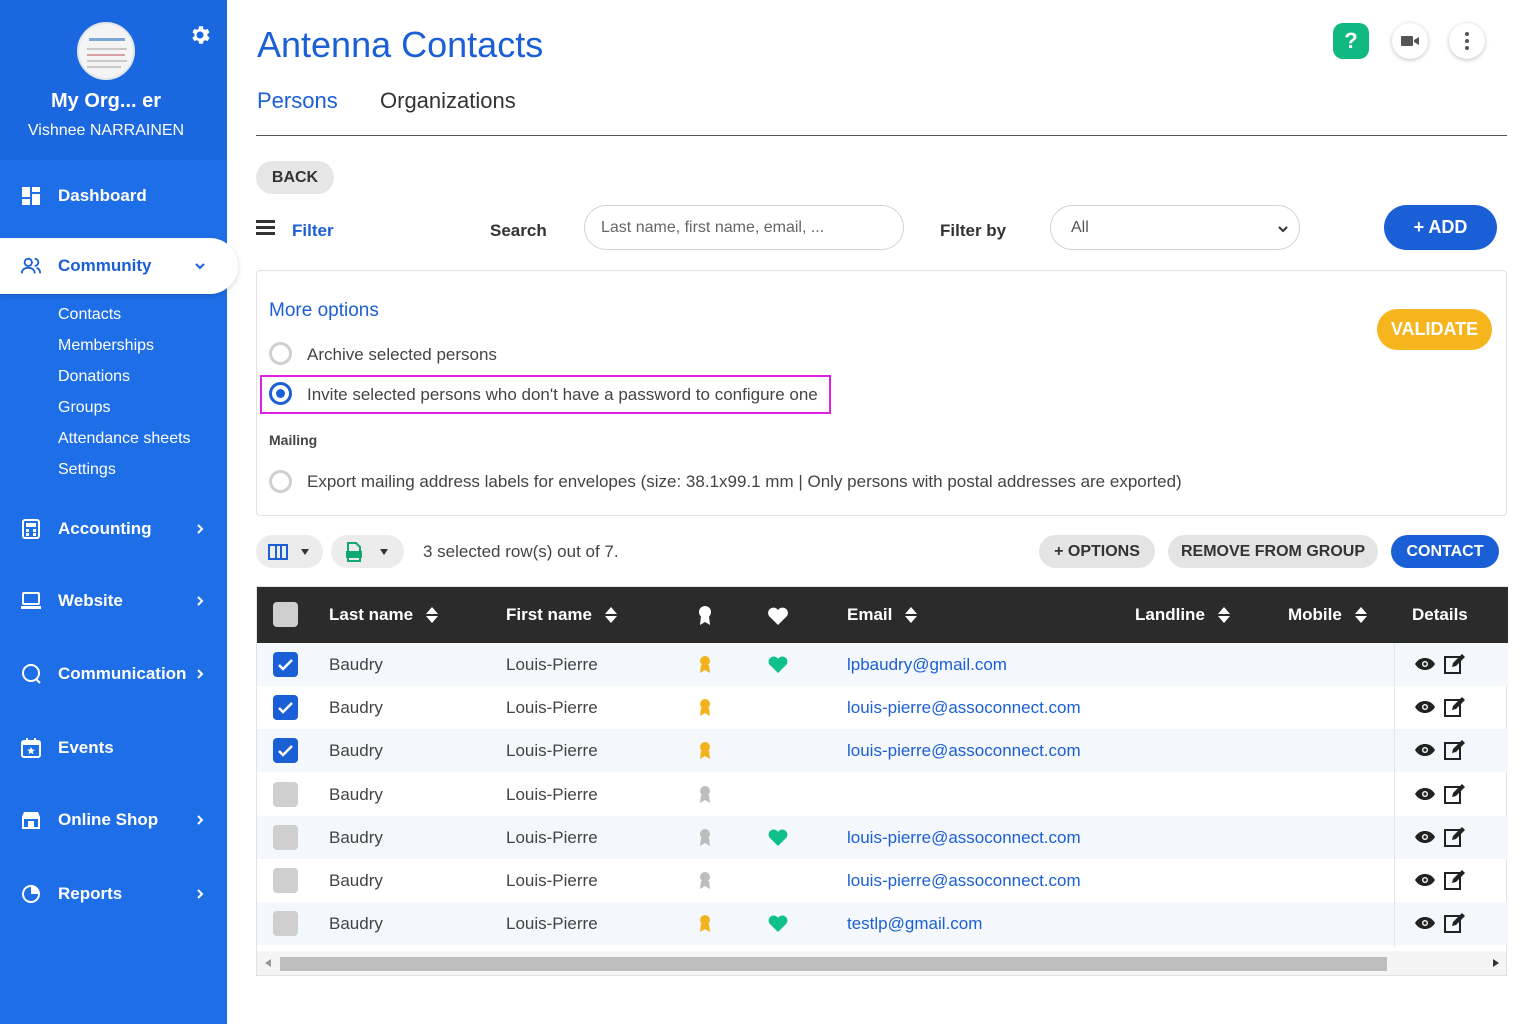 This screenshot has width=1536, height=1024. Describe the element at coordinates (89, 315) in the screenshot. I see `sidebar-item-contacts: Contacts` at that location.